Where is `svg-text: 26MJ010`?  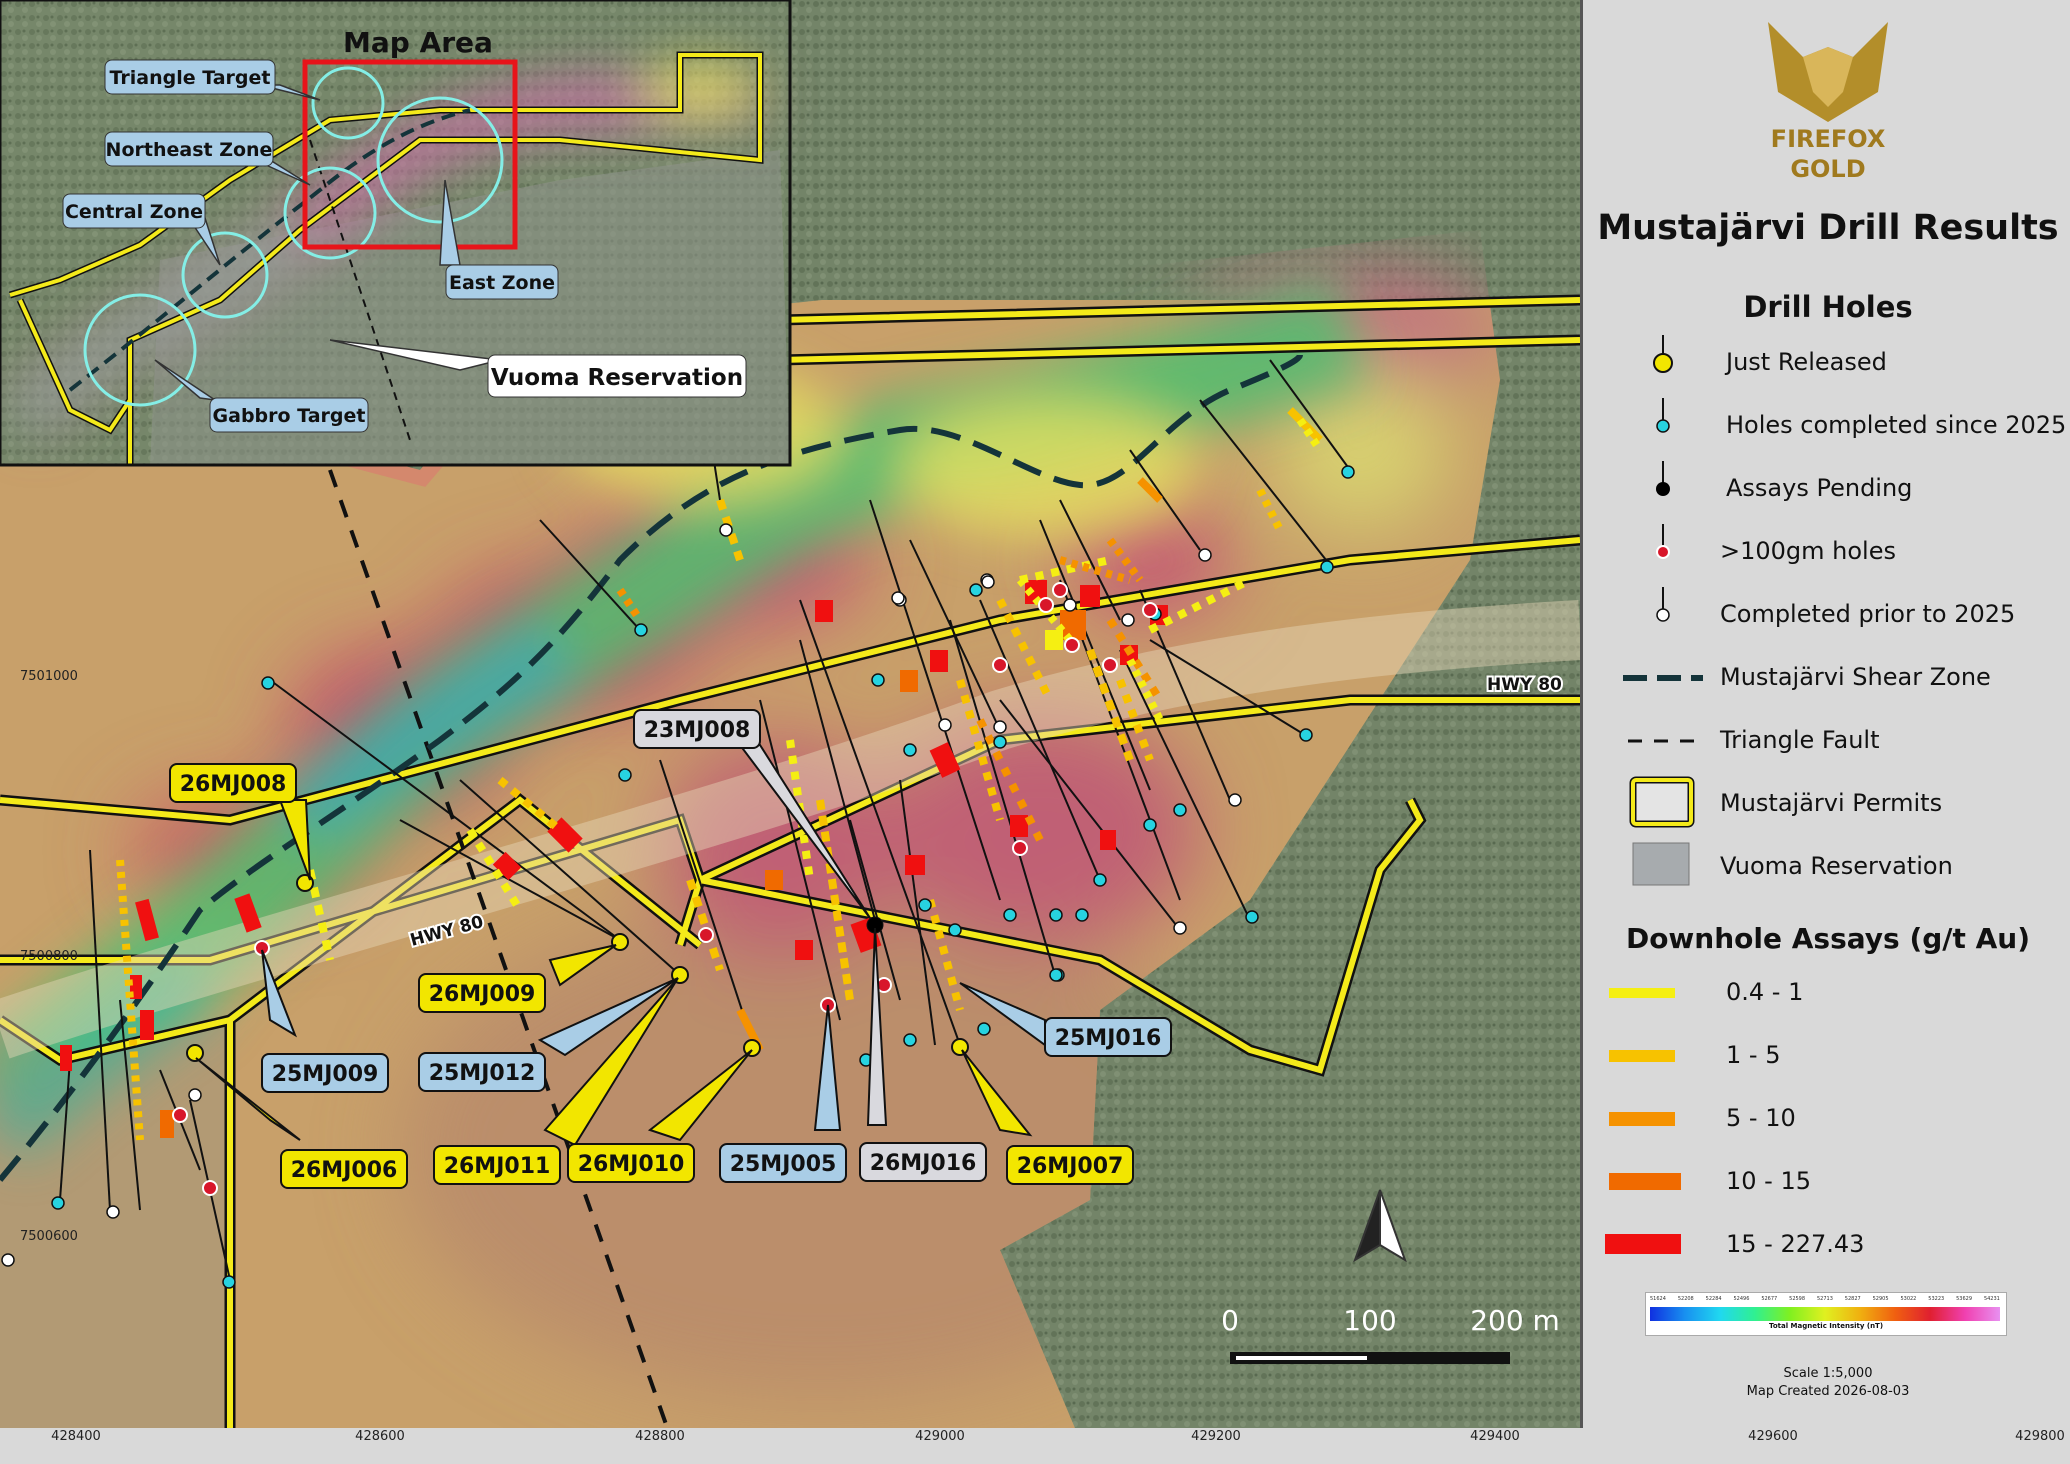 svg-text: 26MJ010 is located at coordinates (631, 1164).